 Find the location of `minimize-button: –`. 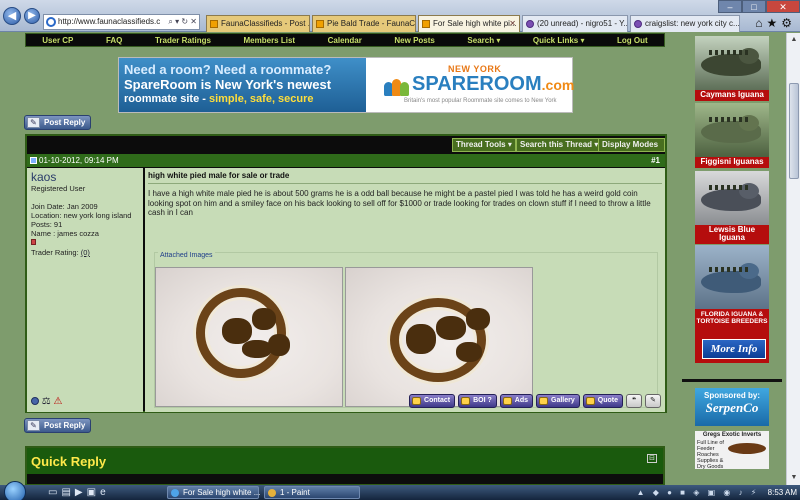

minimize-button: – is located at coordinates (730, 6).